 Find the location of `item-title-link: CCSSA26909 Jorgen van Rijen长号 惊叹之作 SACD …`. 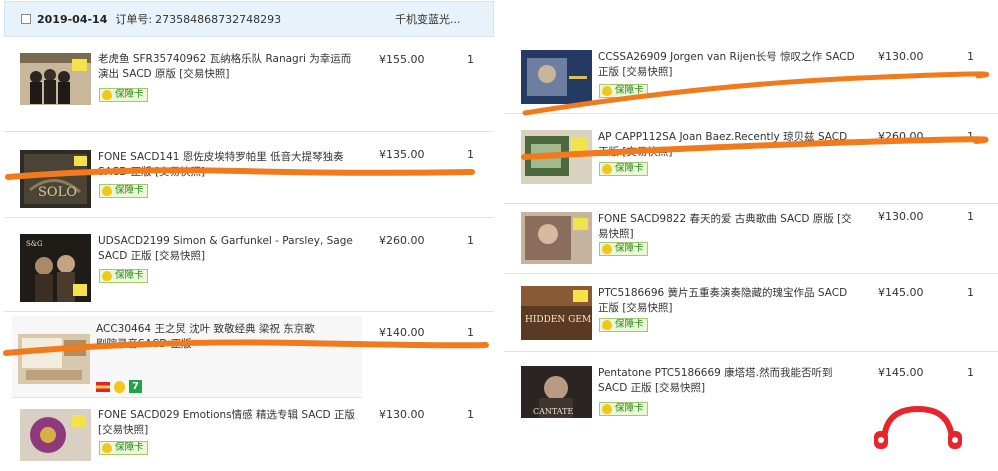

item-title-link: CCSSA26909 Jorgen van Rijen长号 惊叹之作 SACD … is located at coordinates (727, 65).